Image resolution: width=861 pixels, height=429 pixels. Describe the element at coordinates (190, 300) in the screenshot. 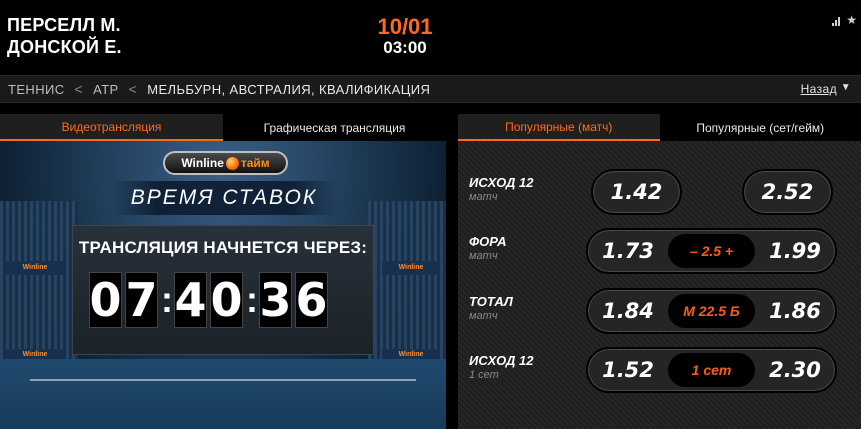

I see `countdown-digit: 4` at that location.